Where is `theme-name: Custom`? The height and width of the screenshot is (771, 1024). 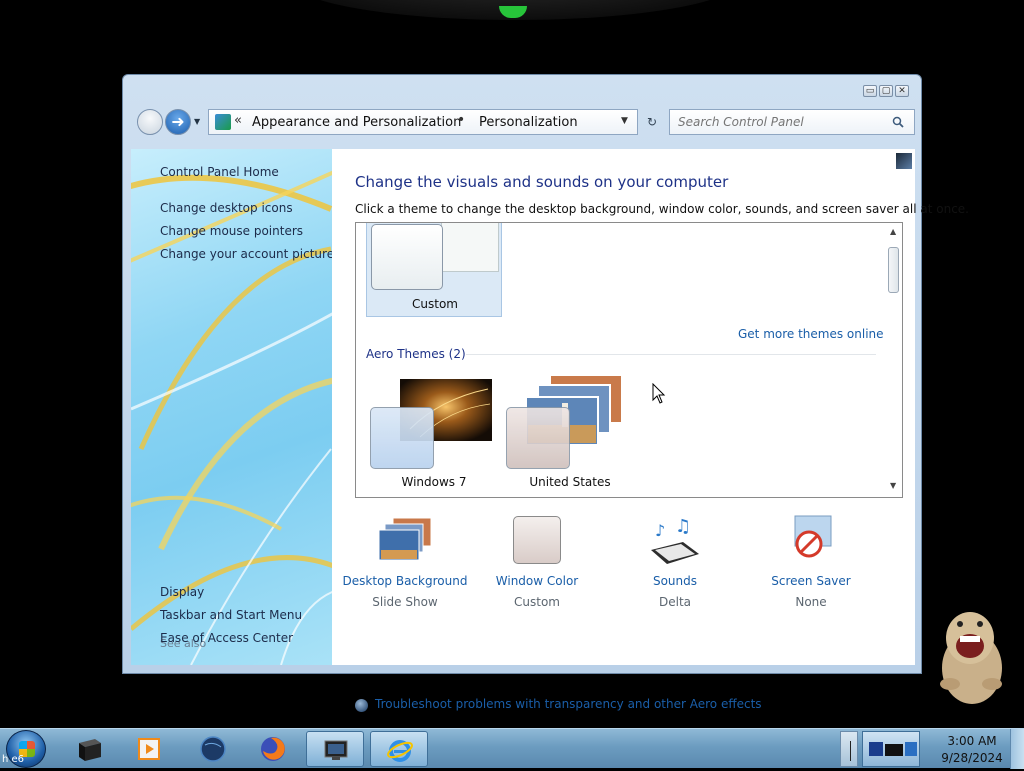 theme-name: Custom is located at coordinates (435, 304).